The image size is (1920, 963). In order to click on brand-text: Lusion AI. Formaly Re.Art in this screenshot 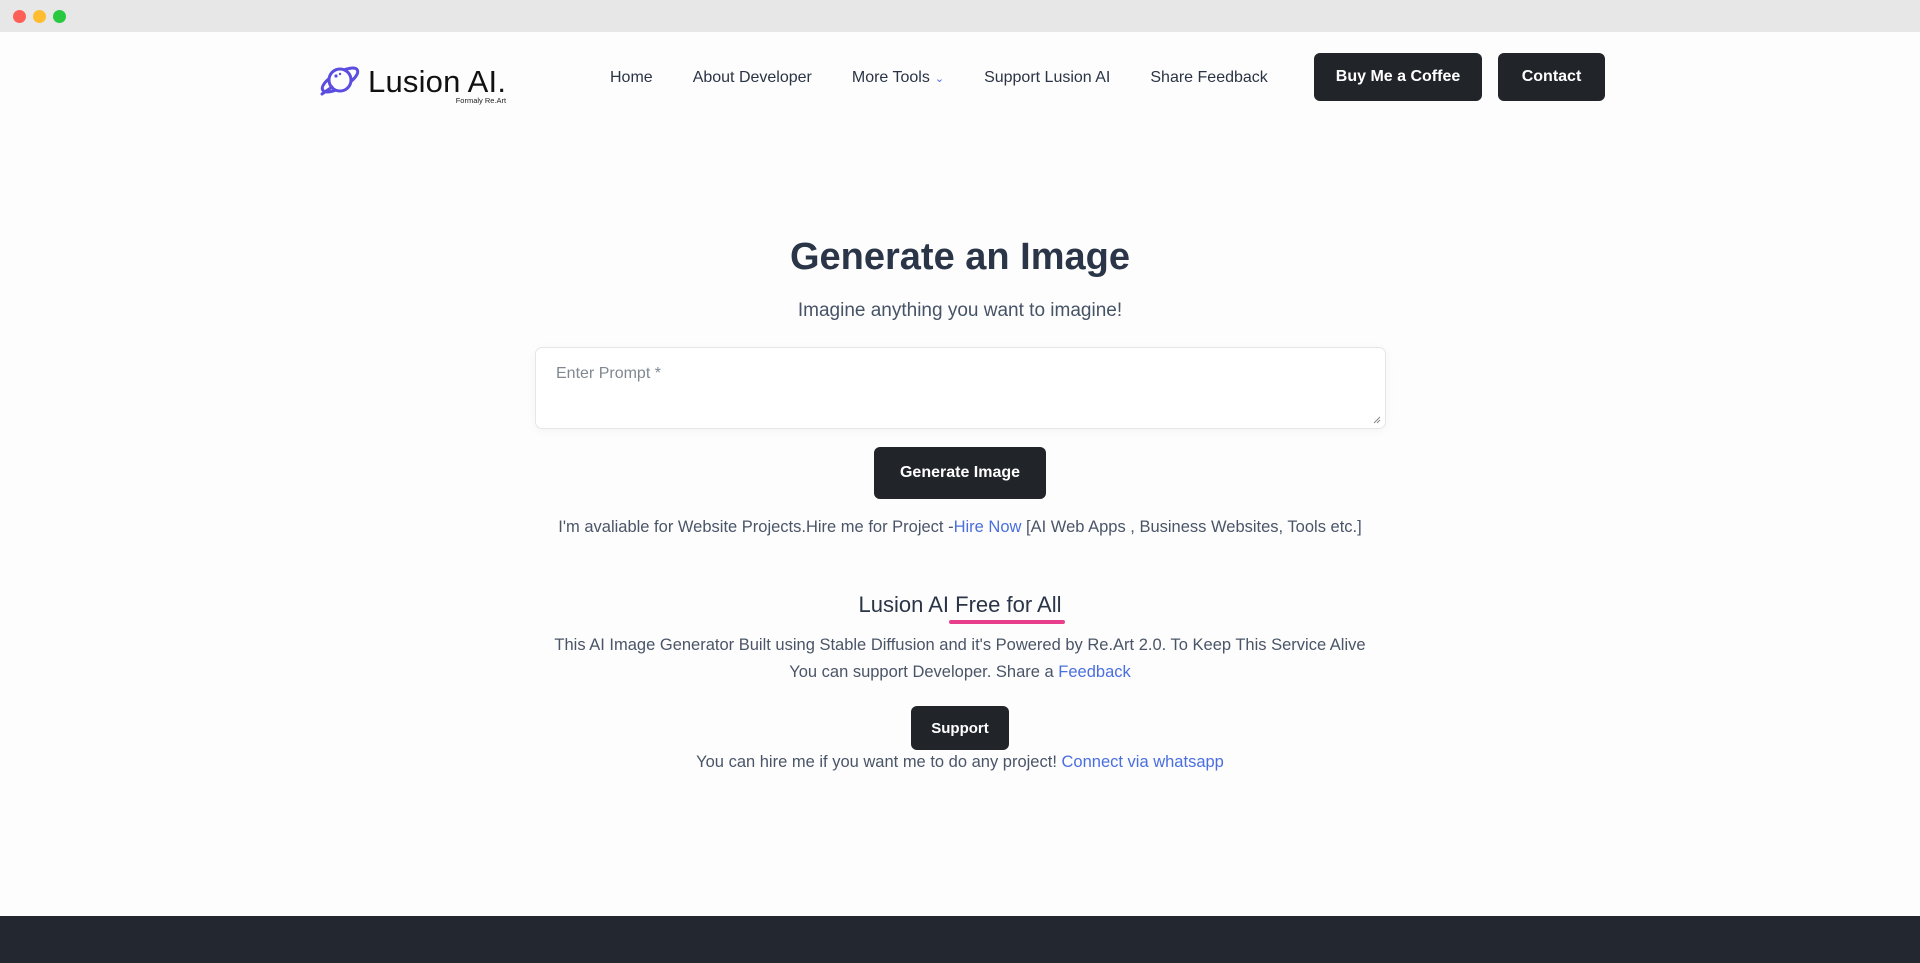, I will do `click(437, 85)`.